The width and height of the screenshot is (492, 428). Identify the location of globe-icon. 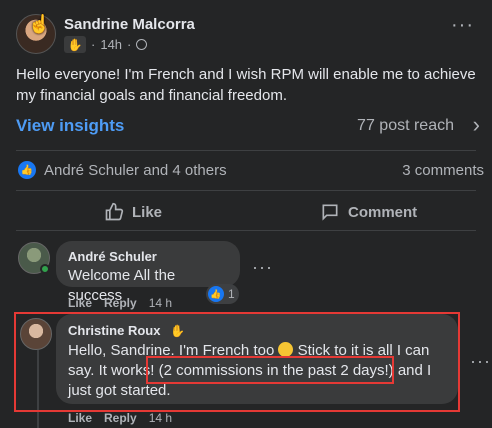
(142, 44).